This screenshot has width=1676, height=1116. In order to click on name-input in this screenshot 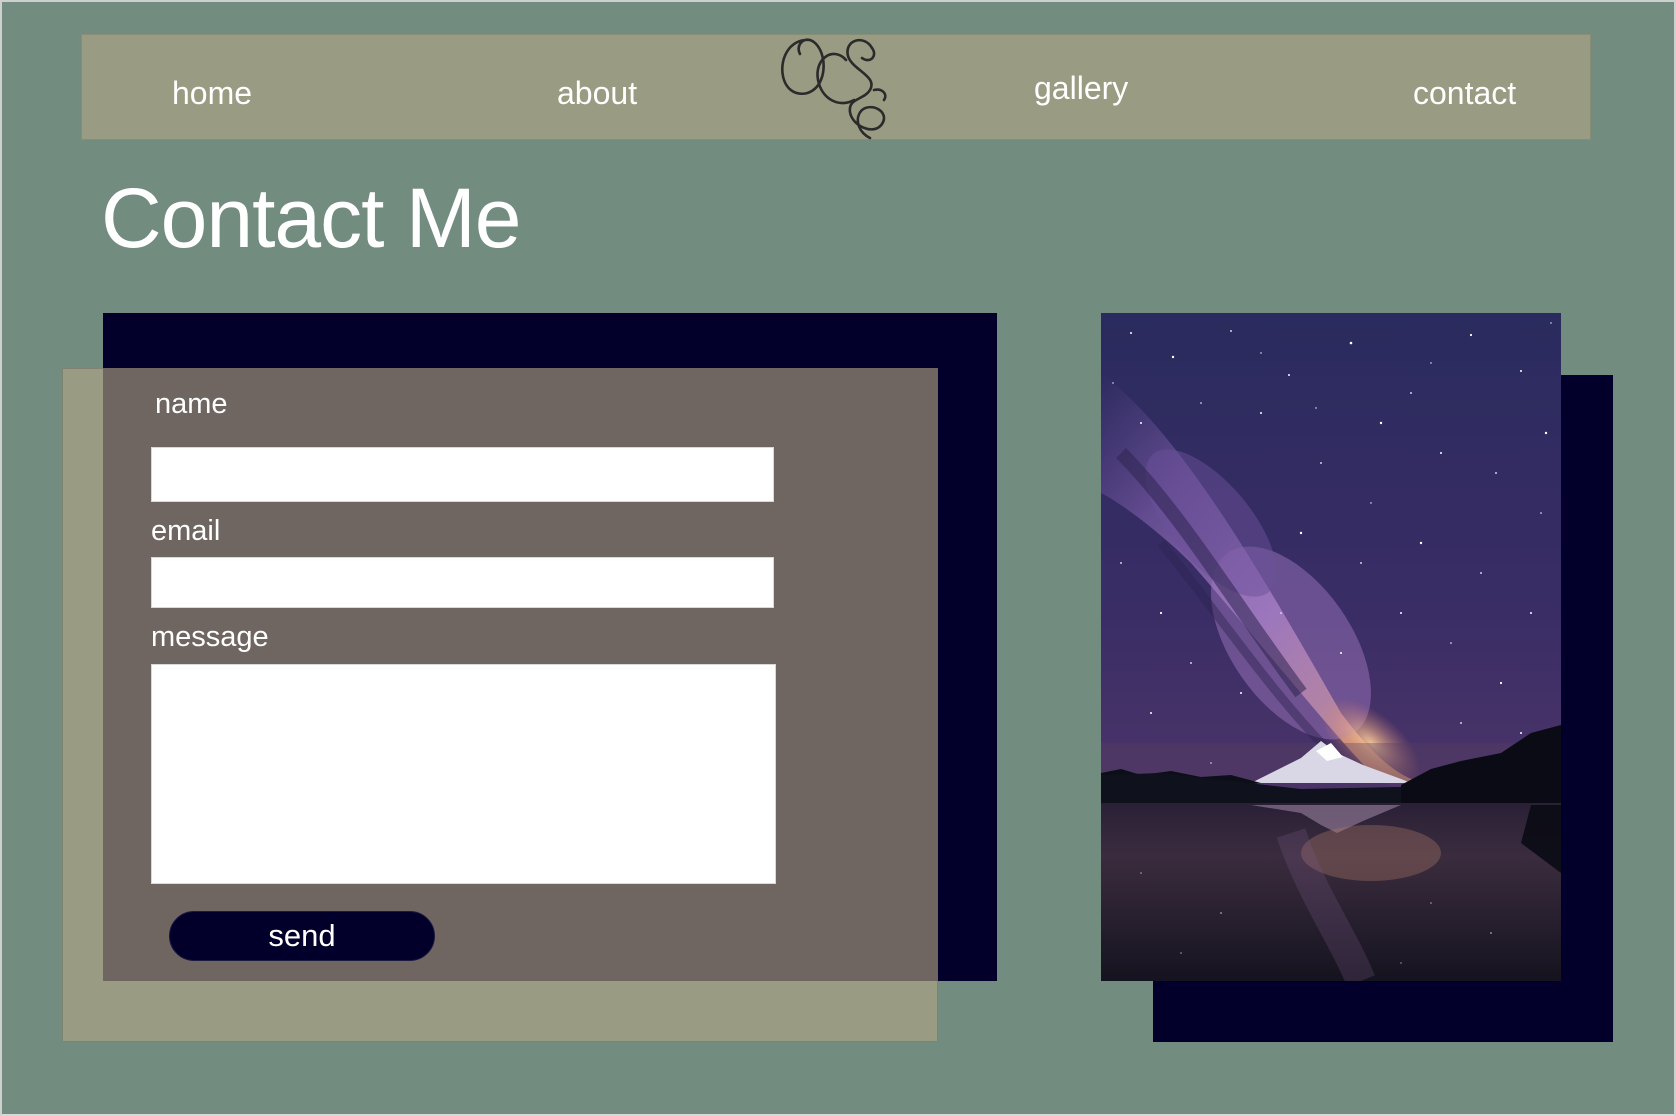, I will do `click(462, 474)`.